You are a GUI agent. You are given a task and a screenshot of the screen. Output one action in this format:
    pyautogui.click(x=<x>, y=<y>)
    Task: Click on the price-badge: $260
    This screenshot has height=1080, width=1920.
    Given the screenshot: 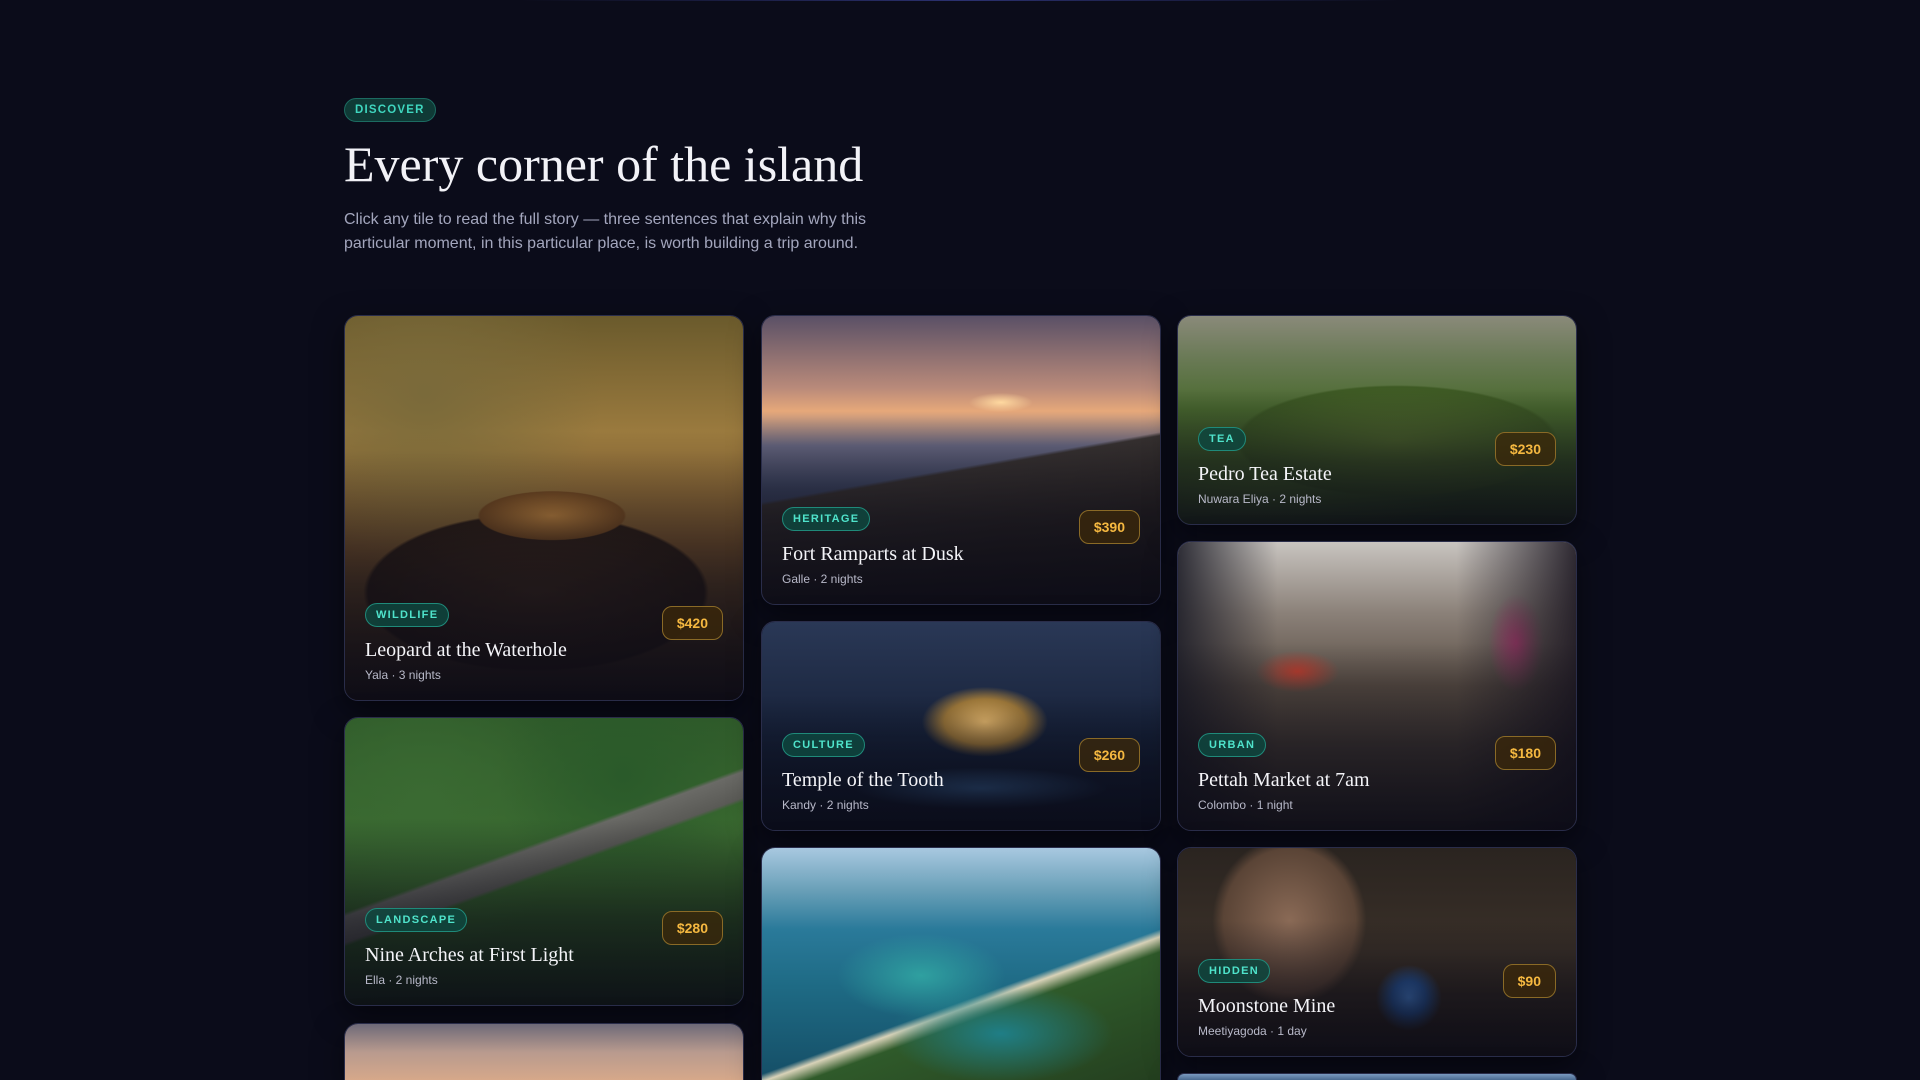 What is the action you would take?
    pyautogui.click(x=1109, y=755)
    